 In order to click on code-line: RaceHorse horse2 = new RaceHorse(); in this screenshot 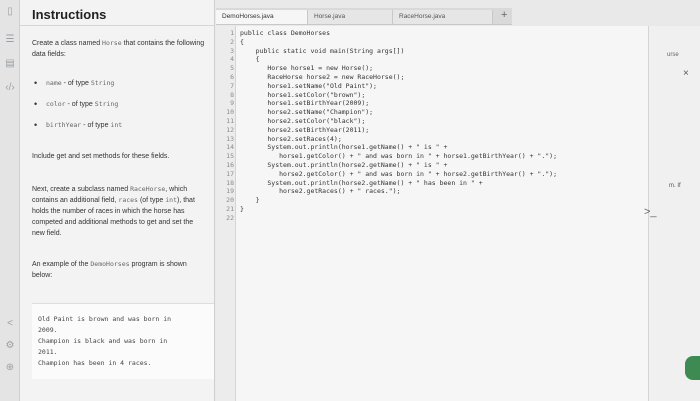, I will do `click(322, 77)`.